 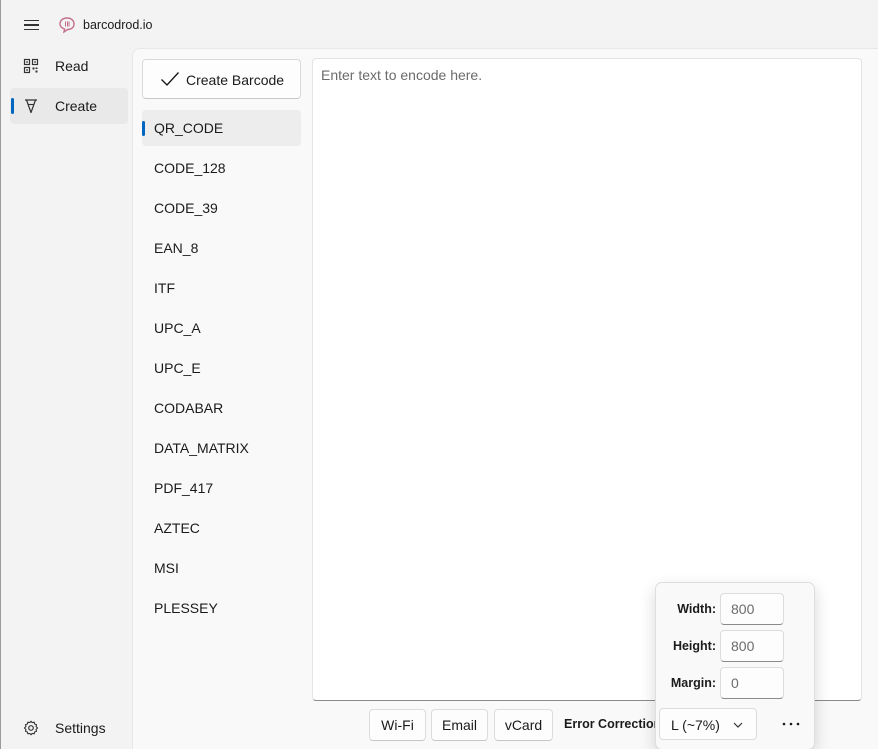 What do you see at coordinates (221, 568) in the screenshot?
I see `format-item-msi: MSI` at bounding box center [221, 568].